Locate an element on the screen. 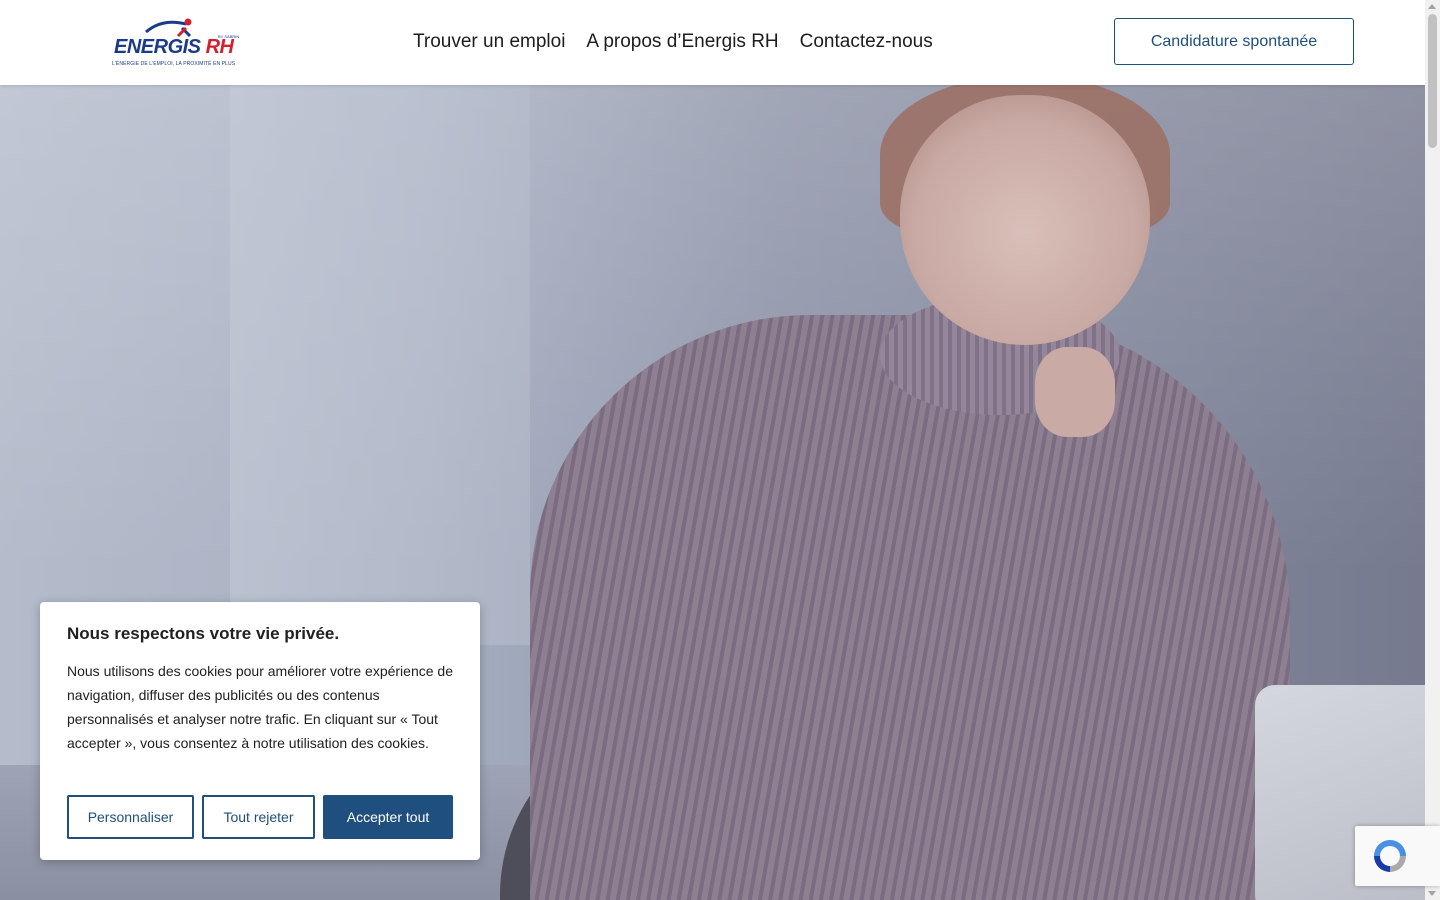  scroll-up-arrow-icon is located at coordinates (1432, 6).